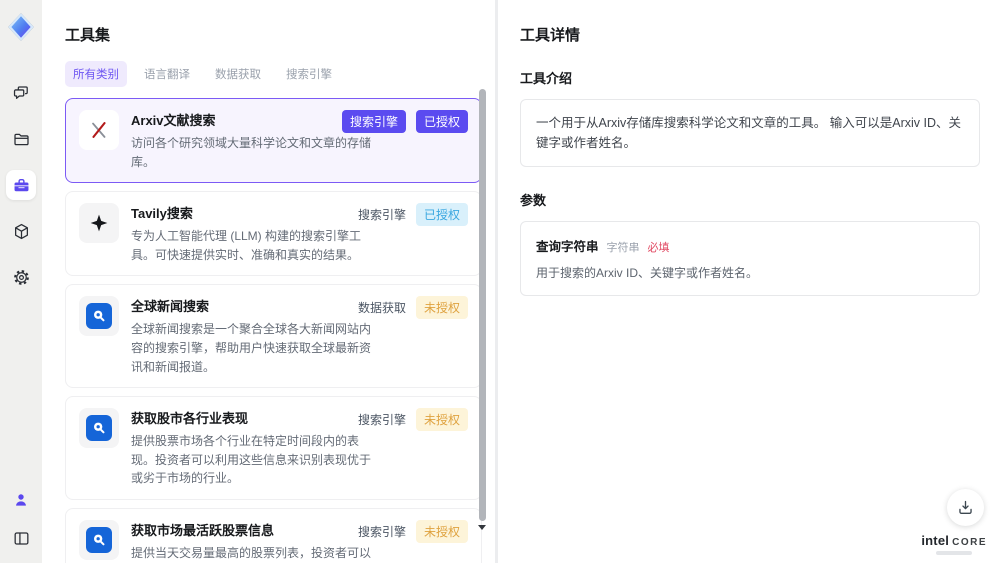 This screenshot has height=563, width=1000. I want to click on core-wordmark: CORE, so click(969, 542).